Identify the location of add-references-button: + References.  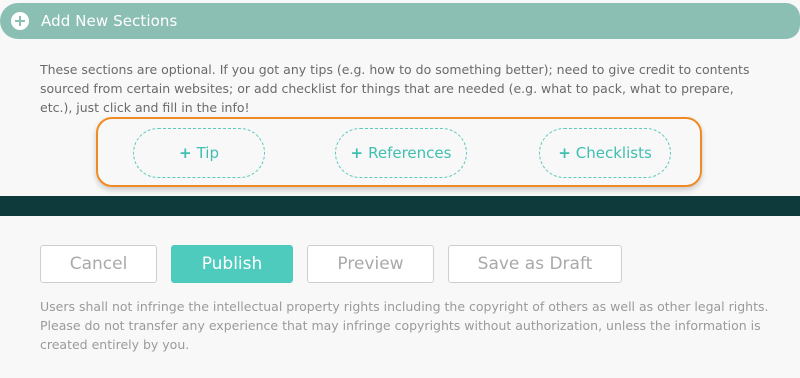
(401, 153).